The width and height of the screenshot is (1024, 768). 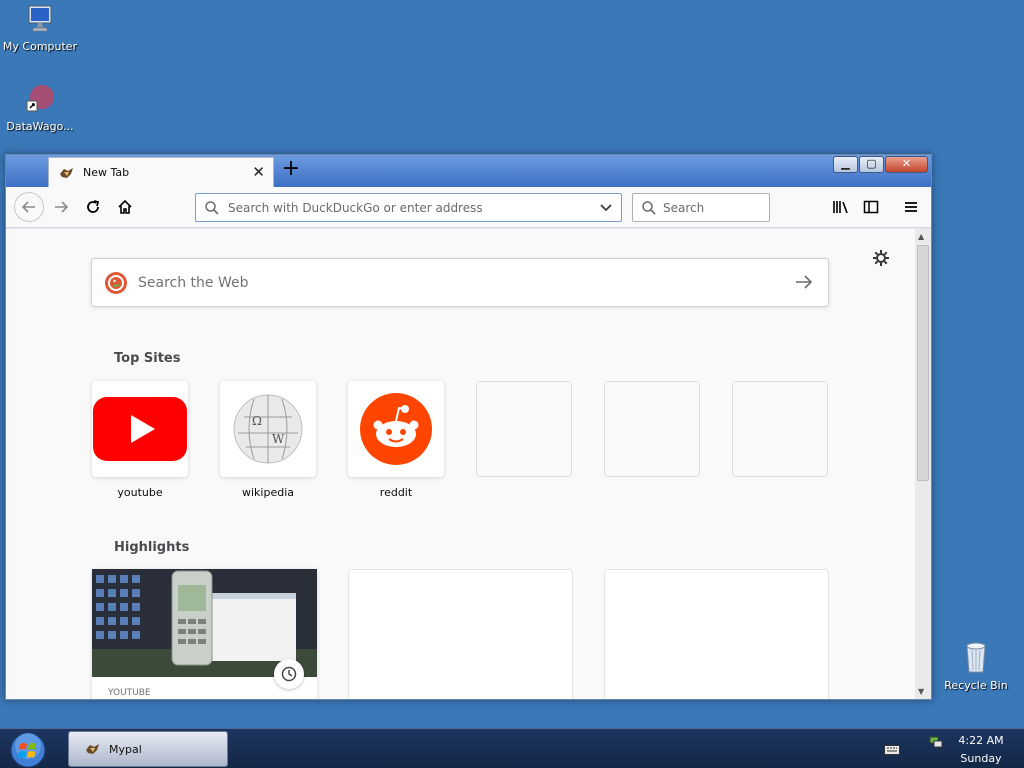 I want to click on url-bar: Search with DuckDuckGo or enter address, so click(x=408, y=207).